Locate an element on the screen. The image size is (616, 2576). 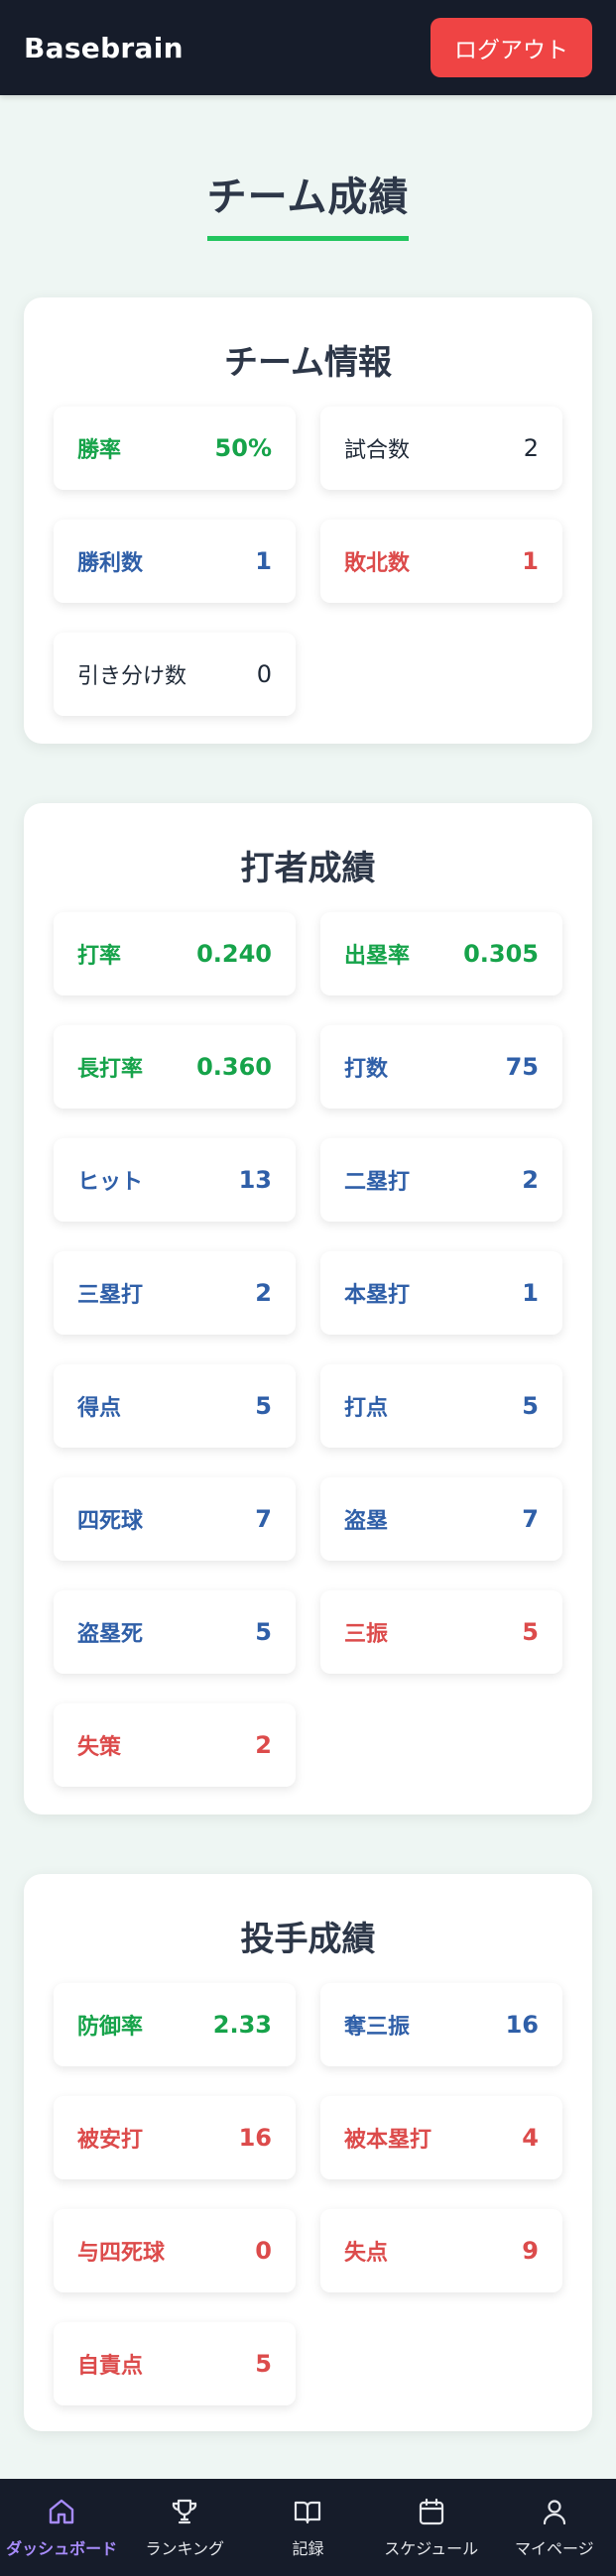
logout-button: ログアウト is located at coordinates (512, 47).